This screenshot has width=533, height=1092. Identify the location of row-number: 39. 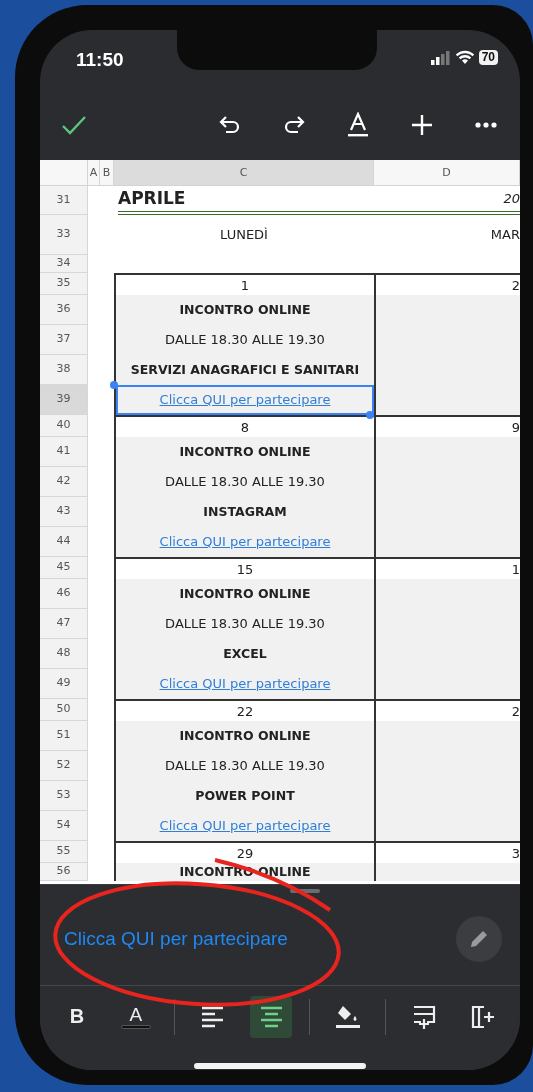
(64, 400).